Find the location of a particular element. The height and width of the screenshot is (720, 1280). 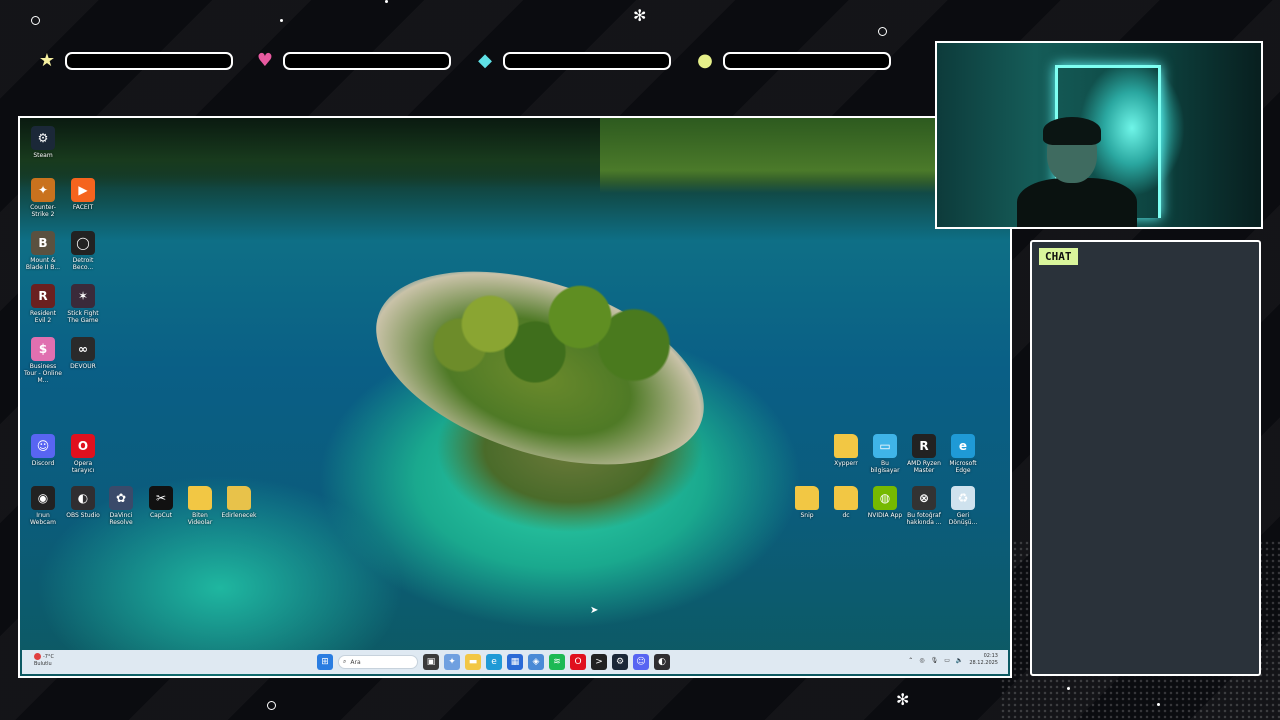

taskbar-search: ⌕ Ara is located at coordinates (378, 662).